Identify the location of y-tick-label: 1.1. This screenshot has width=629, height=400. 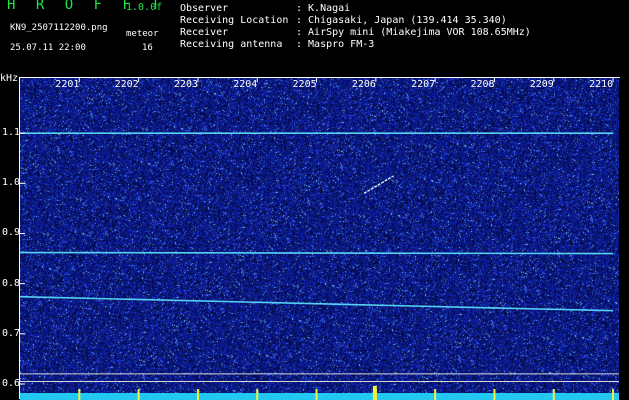
(11, 133).